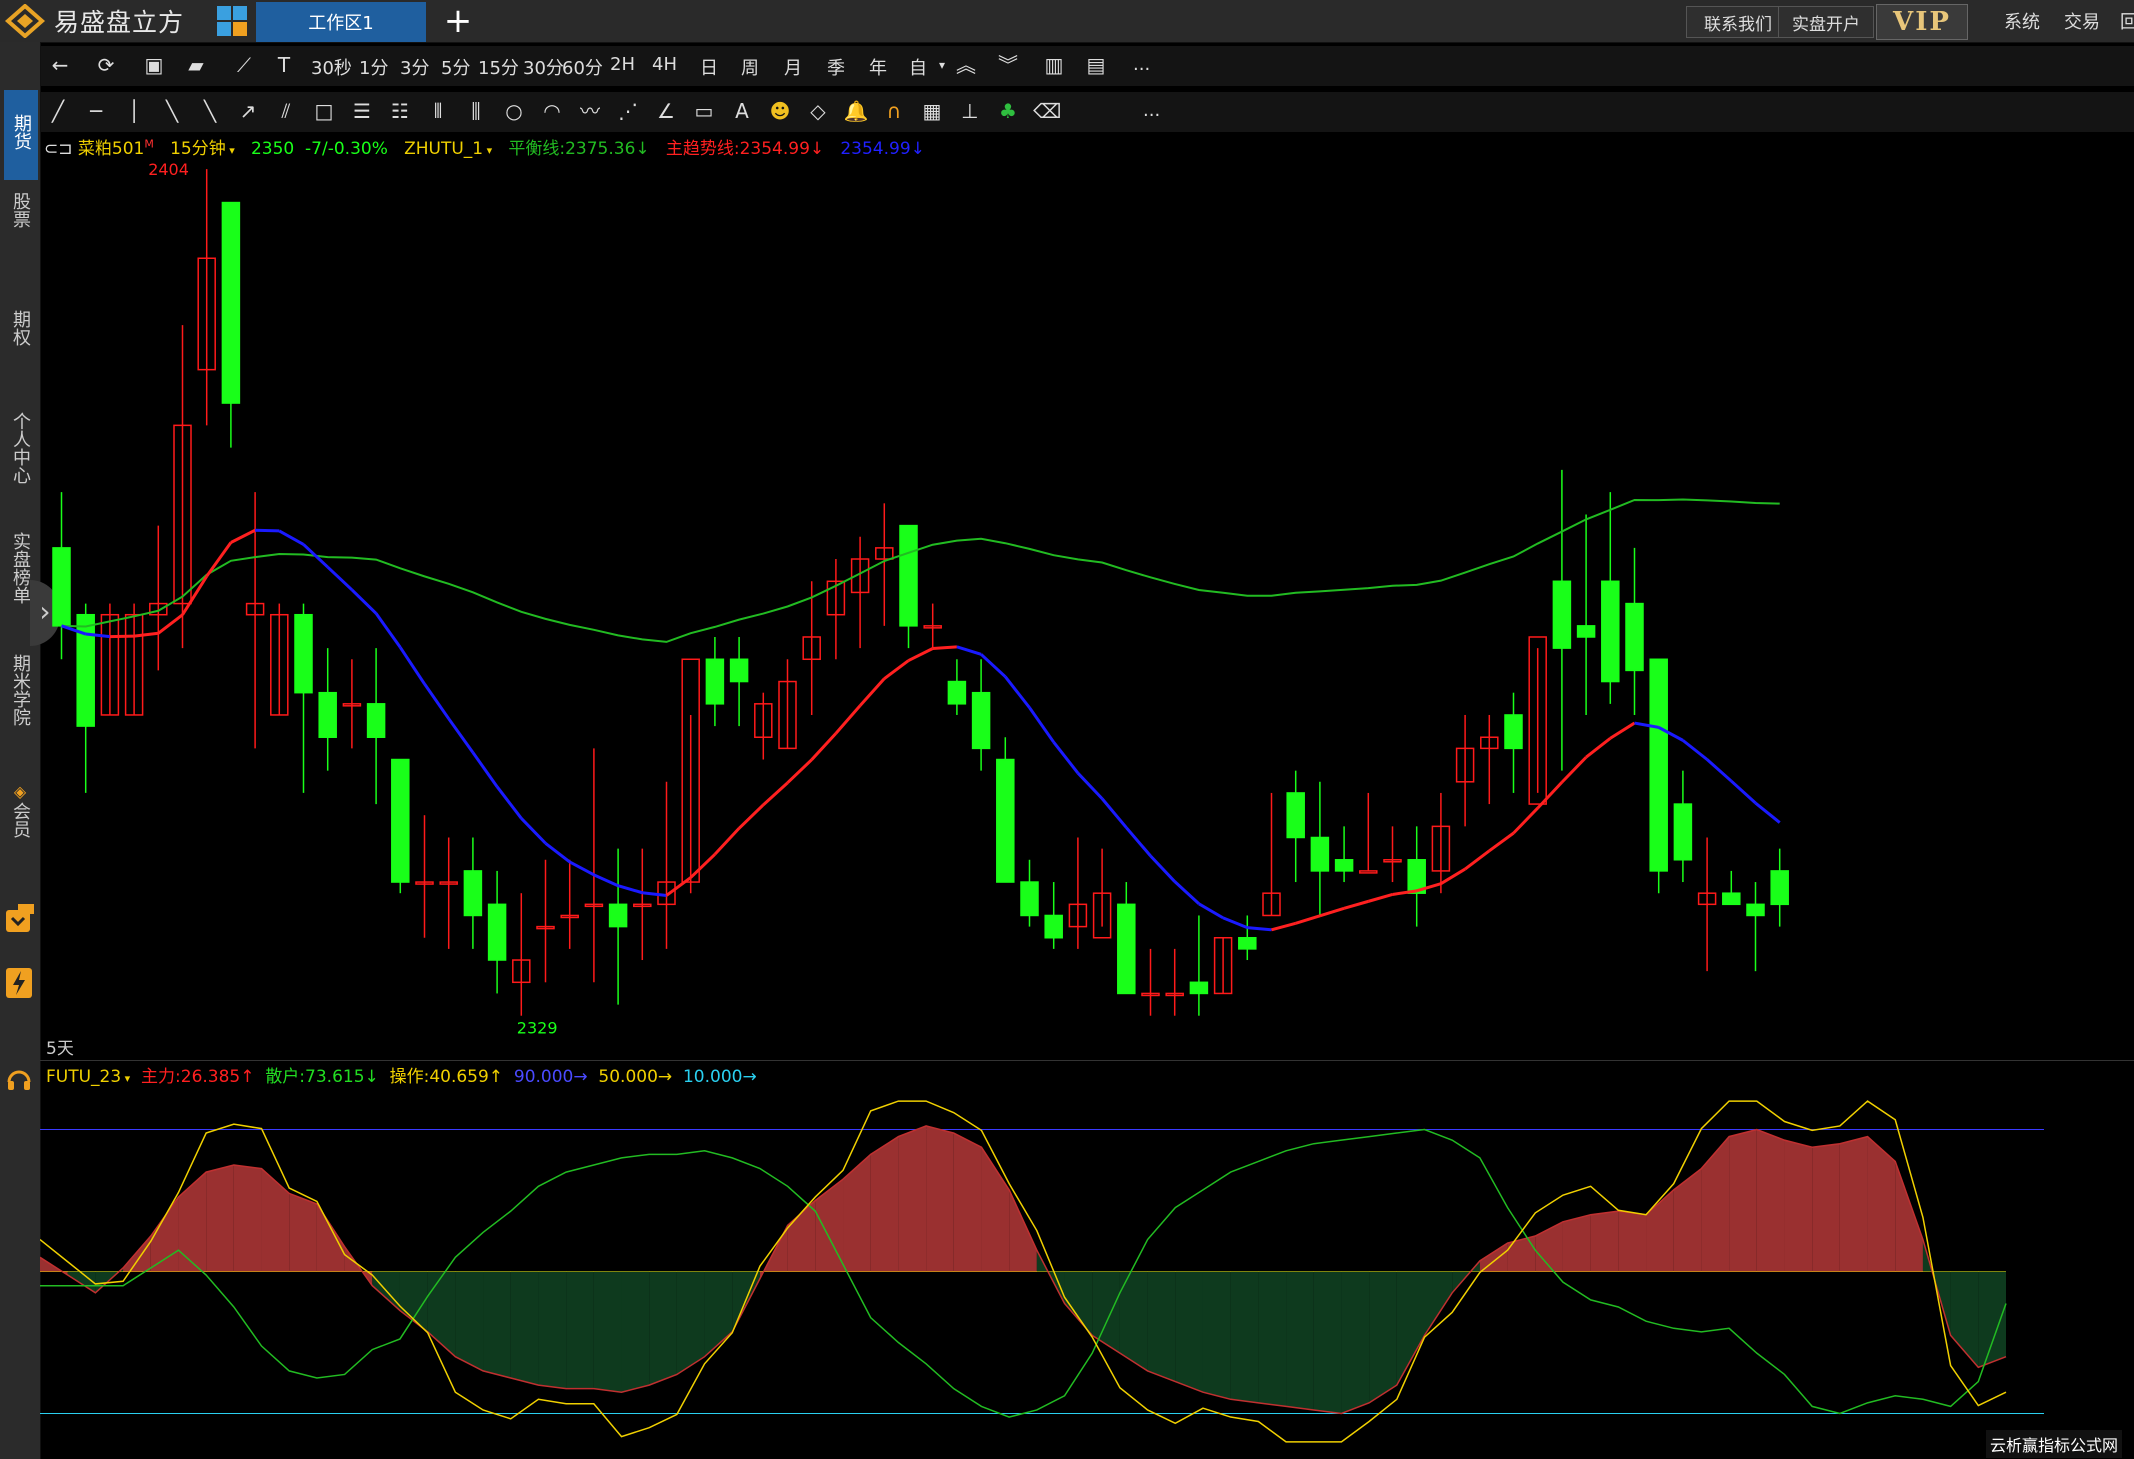 This screenshot has width=2134, height=1459. Describe the element at coordinates (414, 67) in the screenshot. I see `period-3m: 3分` at that location.